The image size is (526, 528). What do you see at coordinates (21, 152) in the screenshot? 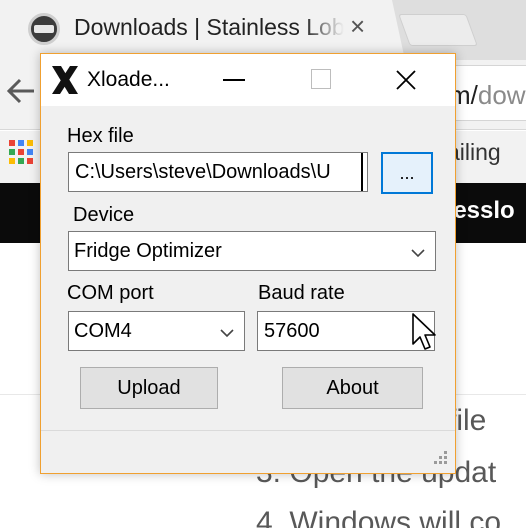
I see `apps-grid-icon` at bounding box center [21, 152].